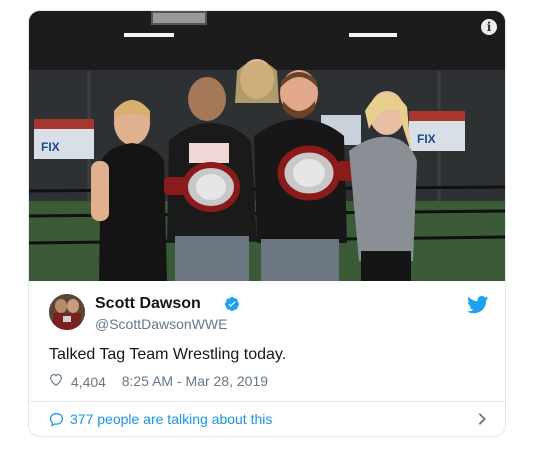 This screenshot has width=546, height=457. What do you see at coordinates (56, 419) in the screenshot?
I see `speech-bubble-icon` at bounding box center [56, 419].